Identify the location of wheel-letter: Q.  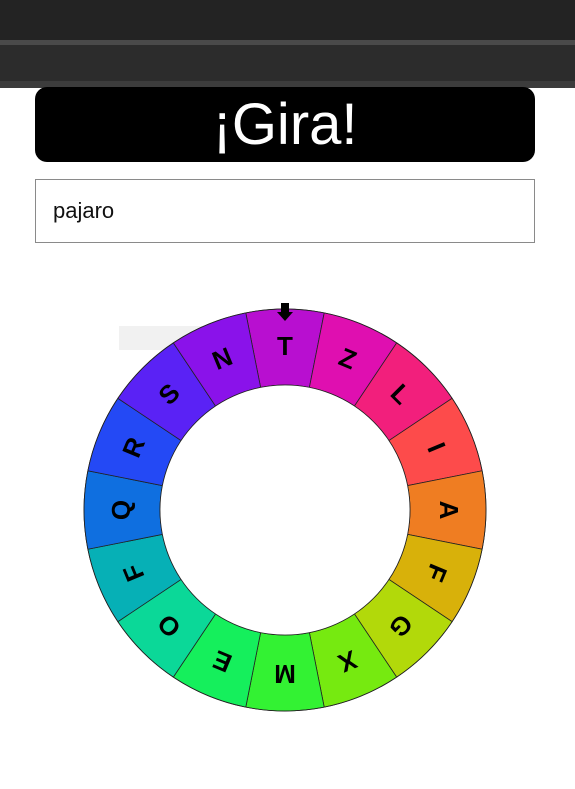
(121, 510).